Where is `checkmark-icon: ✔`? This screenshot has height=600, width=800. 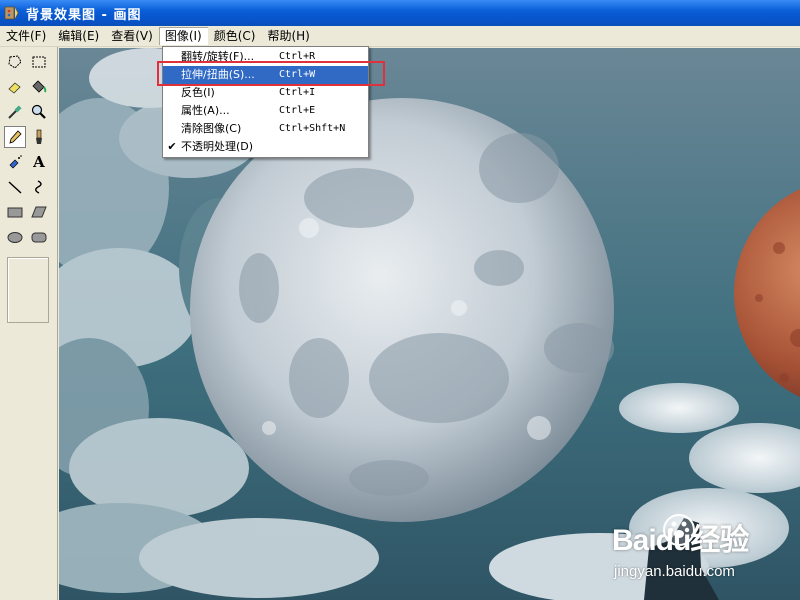 checkmark-icon: ✔ is located at coordinates (172, 146).